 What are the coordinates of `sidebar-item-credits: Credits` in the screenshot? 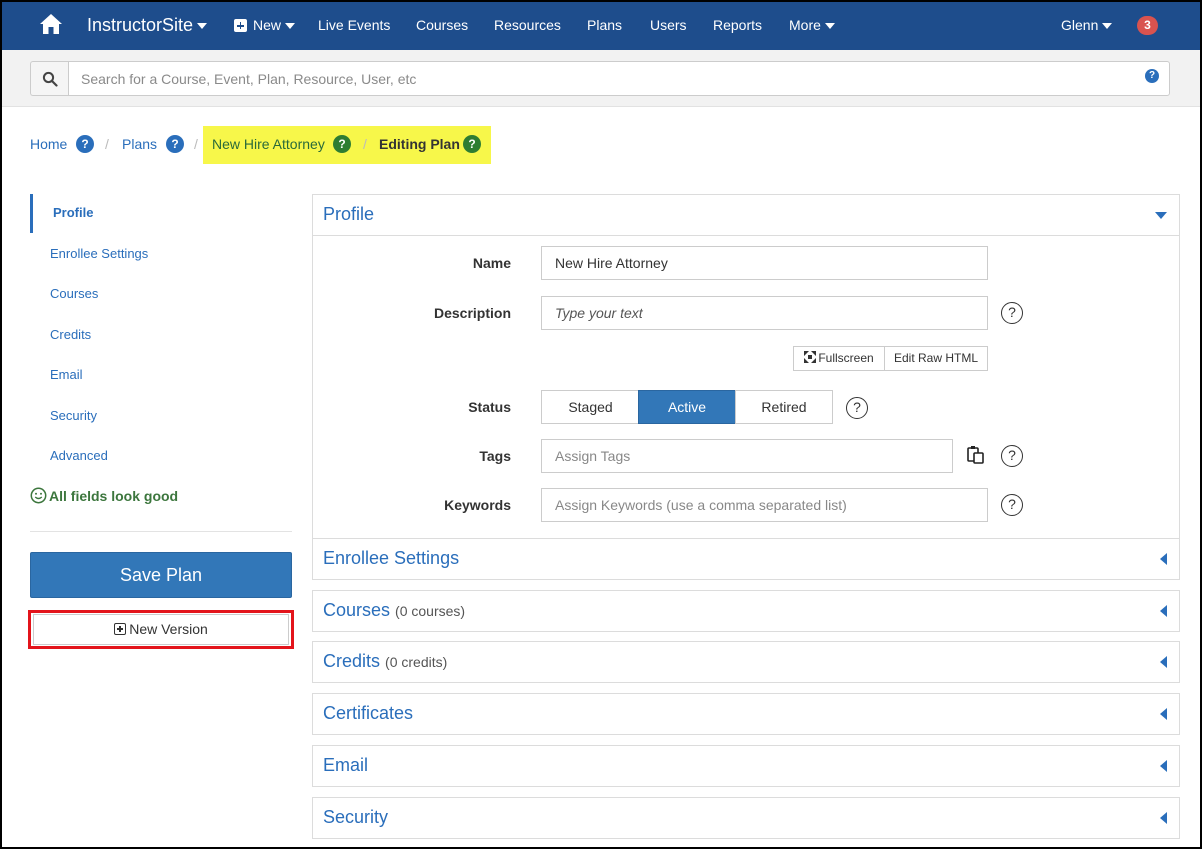 It's located at (70, 334).